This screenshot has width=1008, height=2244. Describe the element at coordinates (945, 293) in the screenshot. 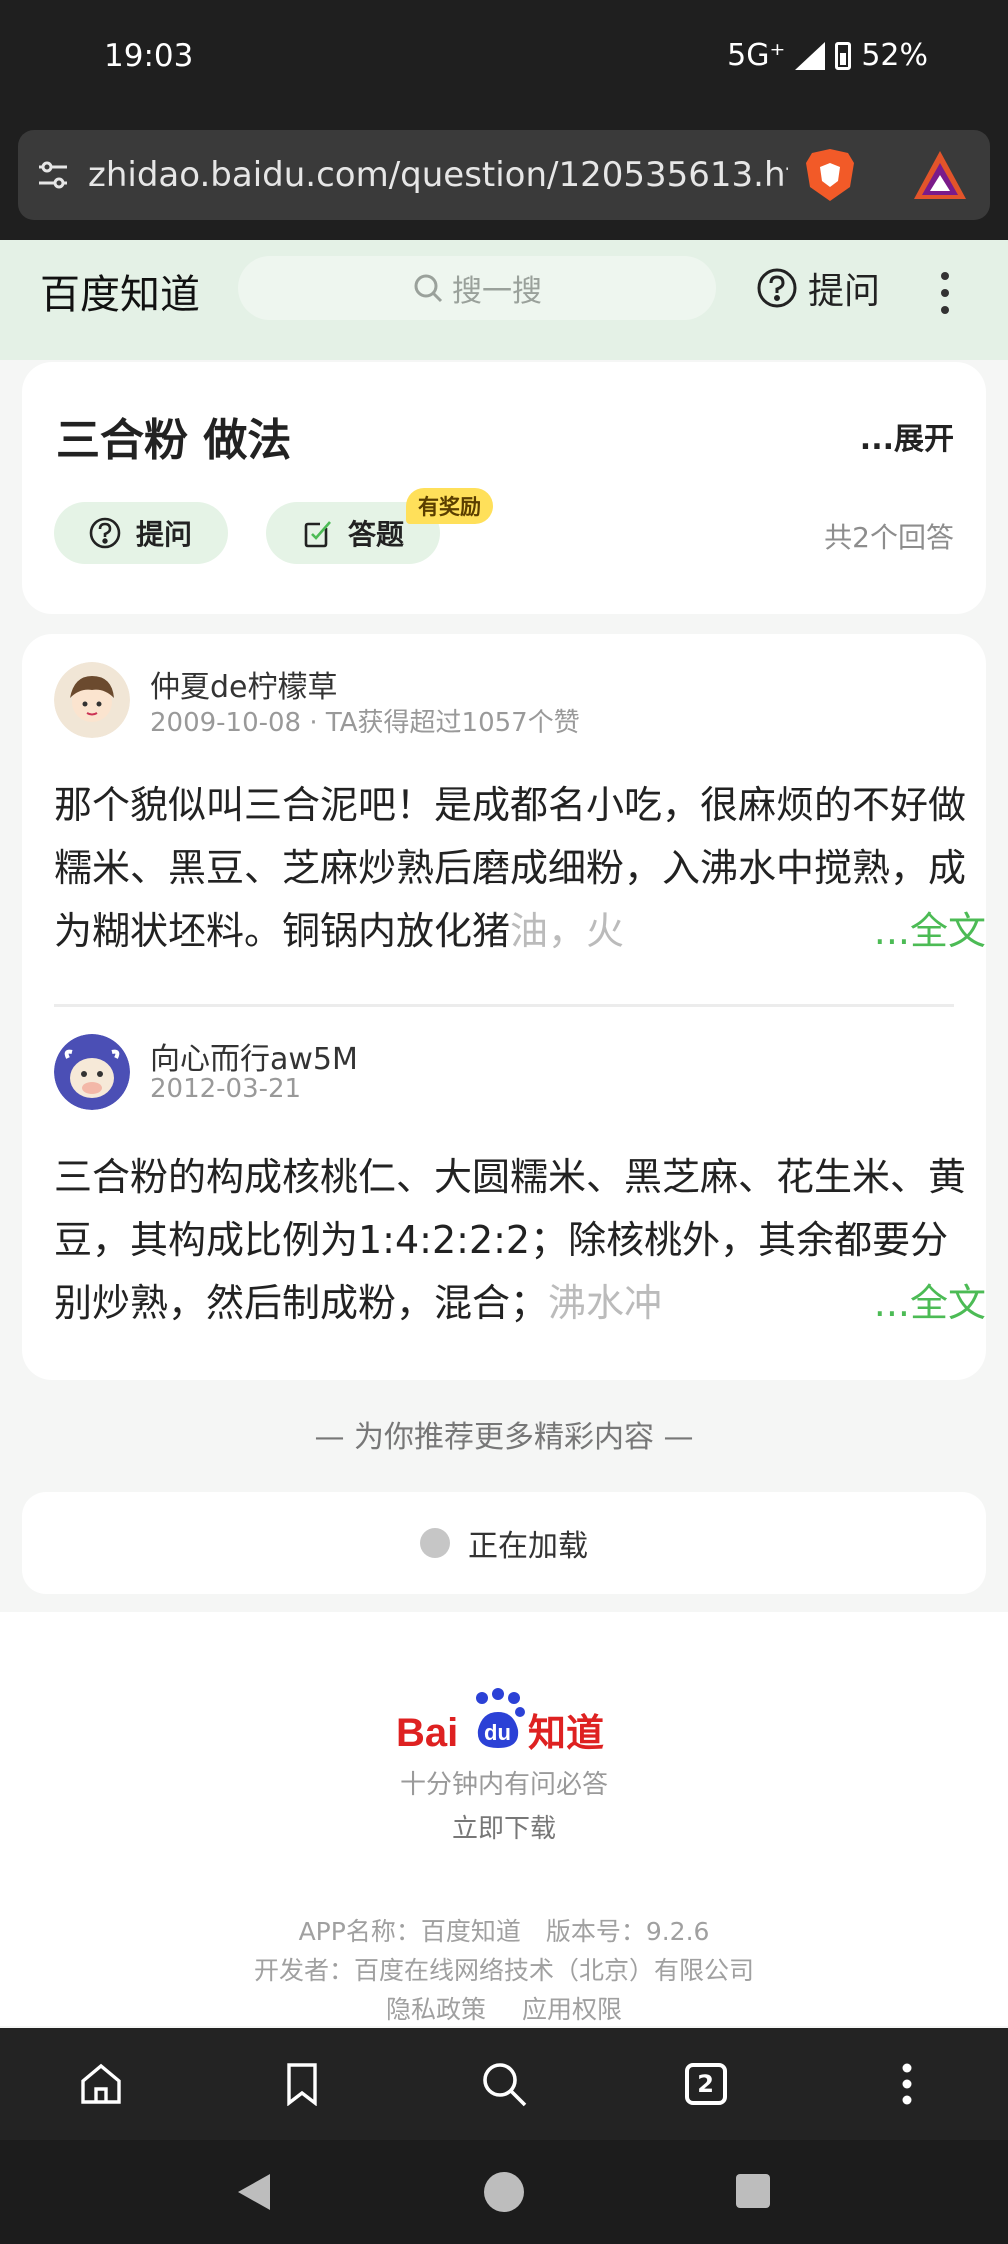

I see `more-options-icon` at that location.